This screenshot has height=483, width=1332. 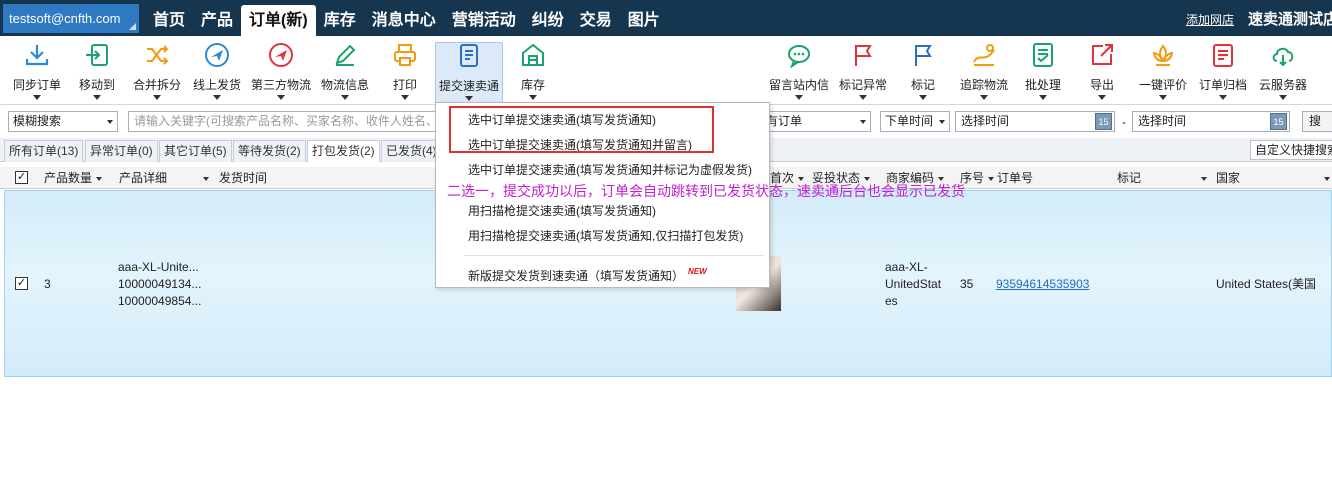 What do you see at coordinates (1290, 18) in the screenshot?
I see `store-name: 速卖通测试店` at bounding box center [1290, 18].